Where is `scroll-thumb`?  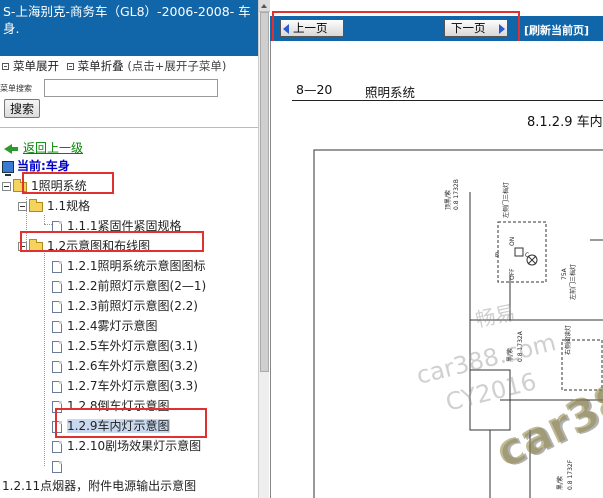
scroll-thumb is located at coordinates (264, 192).